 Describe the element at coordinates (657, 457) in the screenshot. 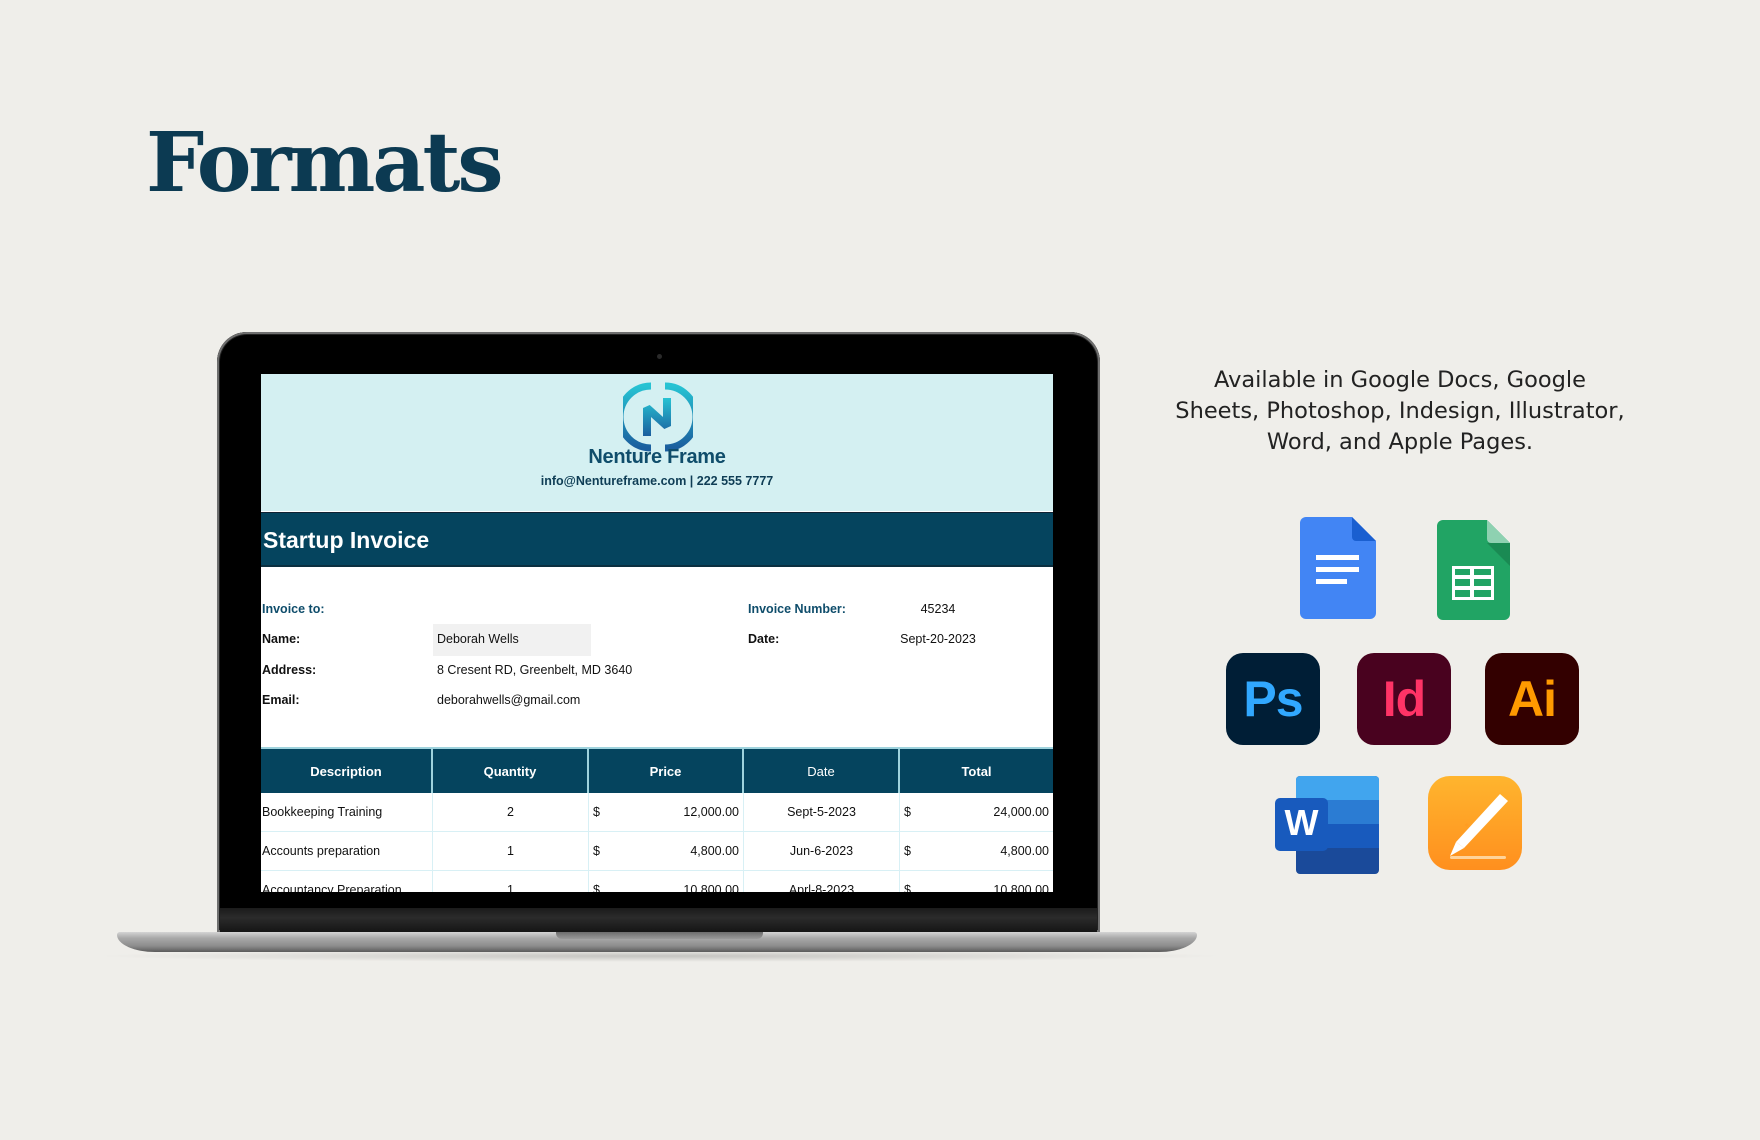

I see `company-name: Nenture Frame` at that location.